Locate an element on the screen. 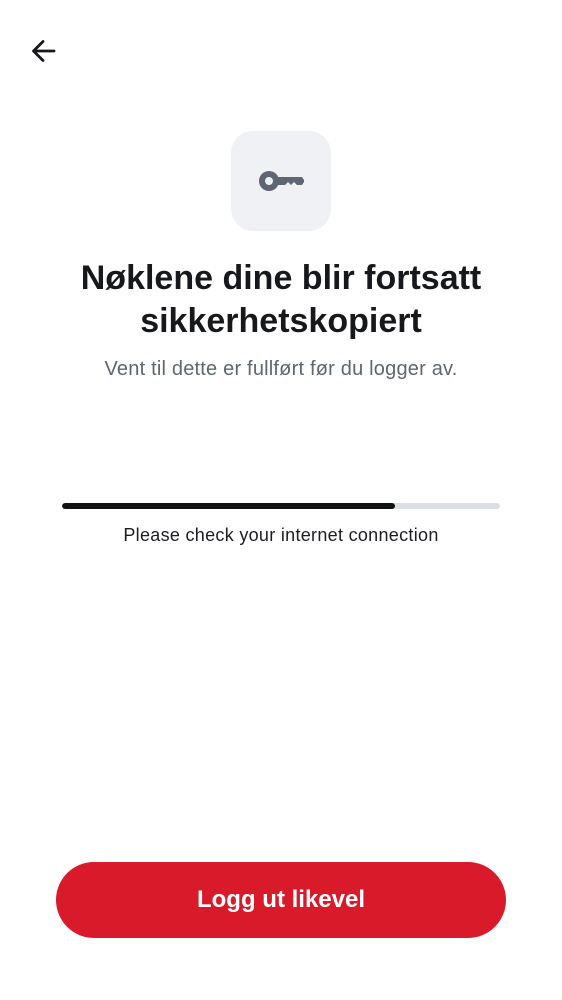  arrow-left-icon is located at coordinates (44, 51).